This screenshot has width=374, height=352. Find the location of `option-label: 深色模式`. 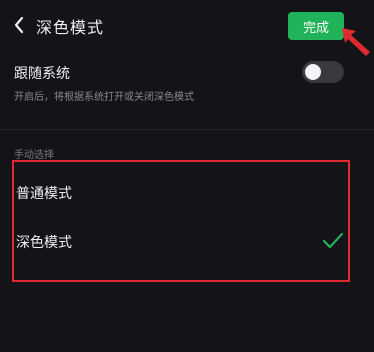

option-label: 深色模式 is located at coordinates (44, 243).